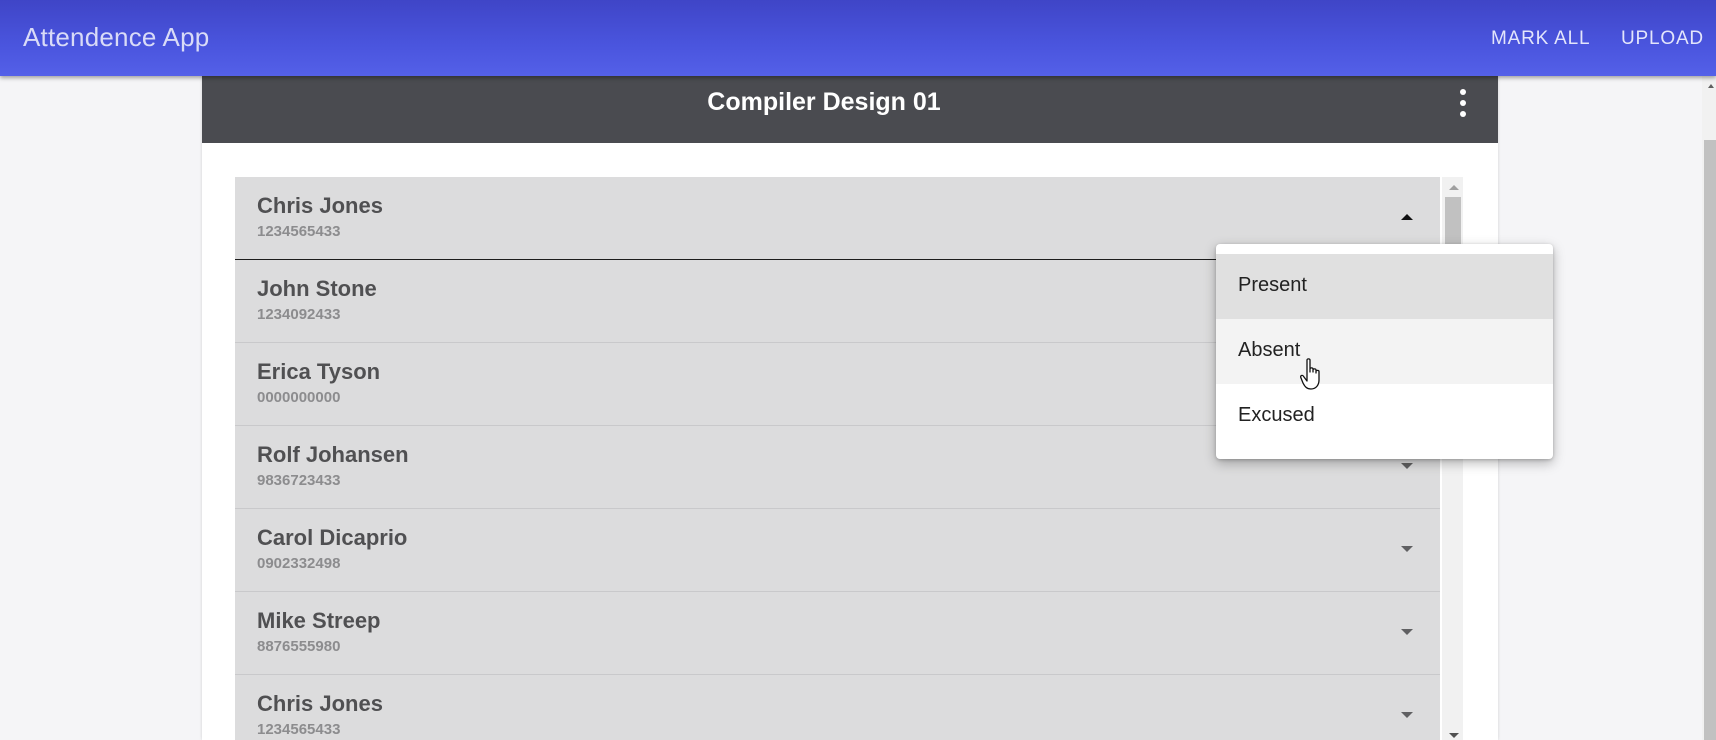 The image size is (1716, 740). What do you see at coordinates (1662, 39) in the screenshot?
I see `upload-button: UPLOAD` at bounding box center [1662, 39].